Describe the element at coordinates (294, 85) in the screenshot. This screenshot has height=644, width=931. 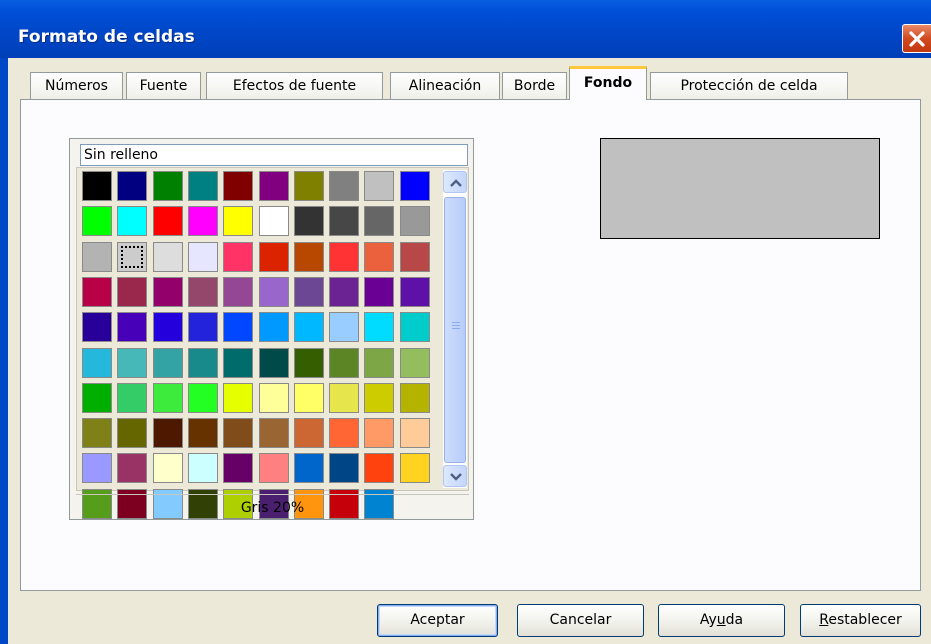
I see `tab-efectos-de-fuente: Efectos de fuente` at that location.